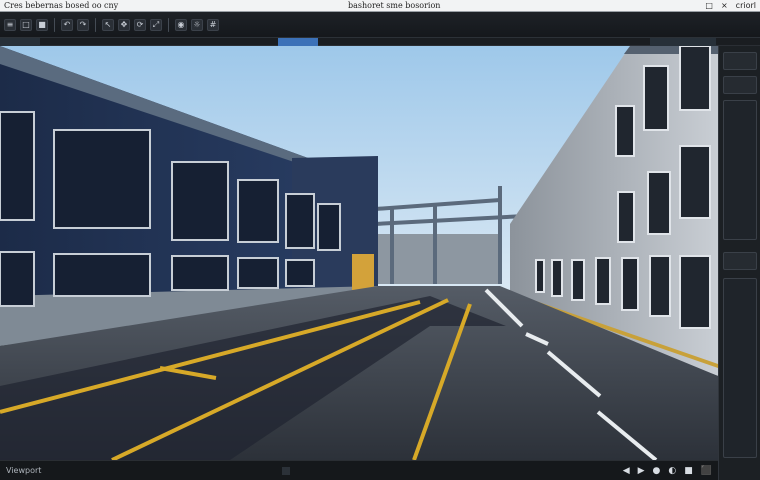 Image resolution: width=760 pixels, height=480 pixels. Describe the element at coordinates (140, 24) in the screenshot. I see `rotate-icon: ⟳` at that location.